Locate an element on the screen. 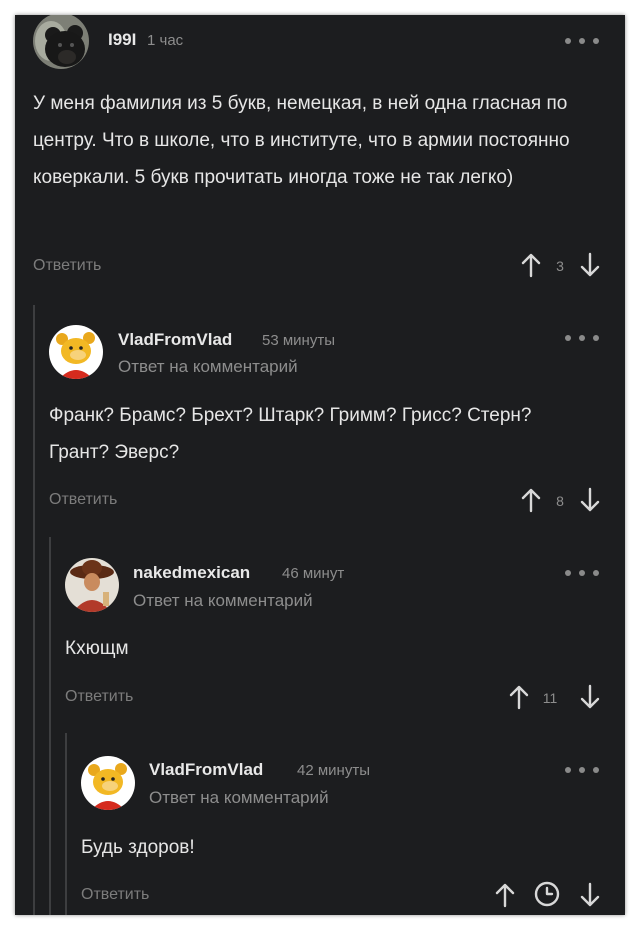 The image size is (640, 932). rating-count: 8 is located at coordinates (560, 501).